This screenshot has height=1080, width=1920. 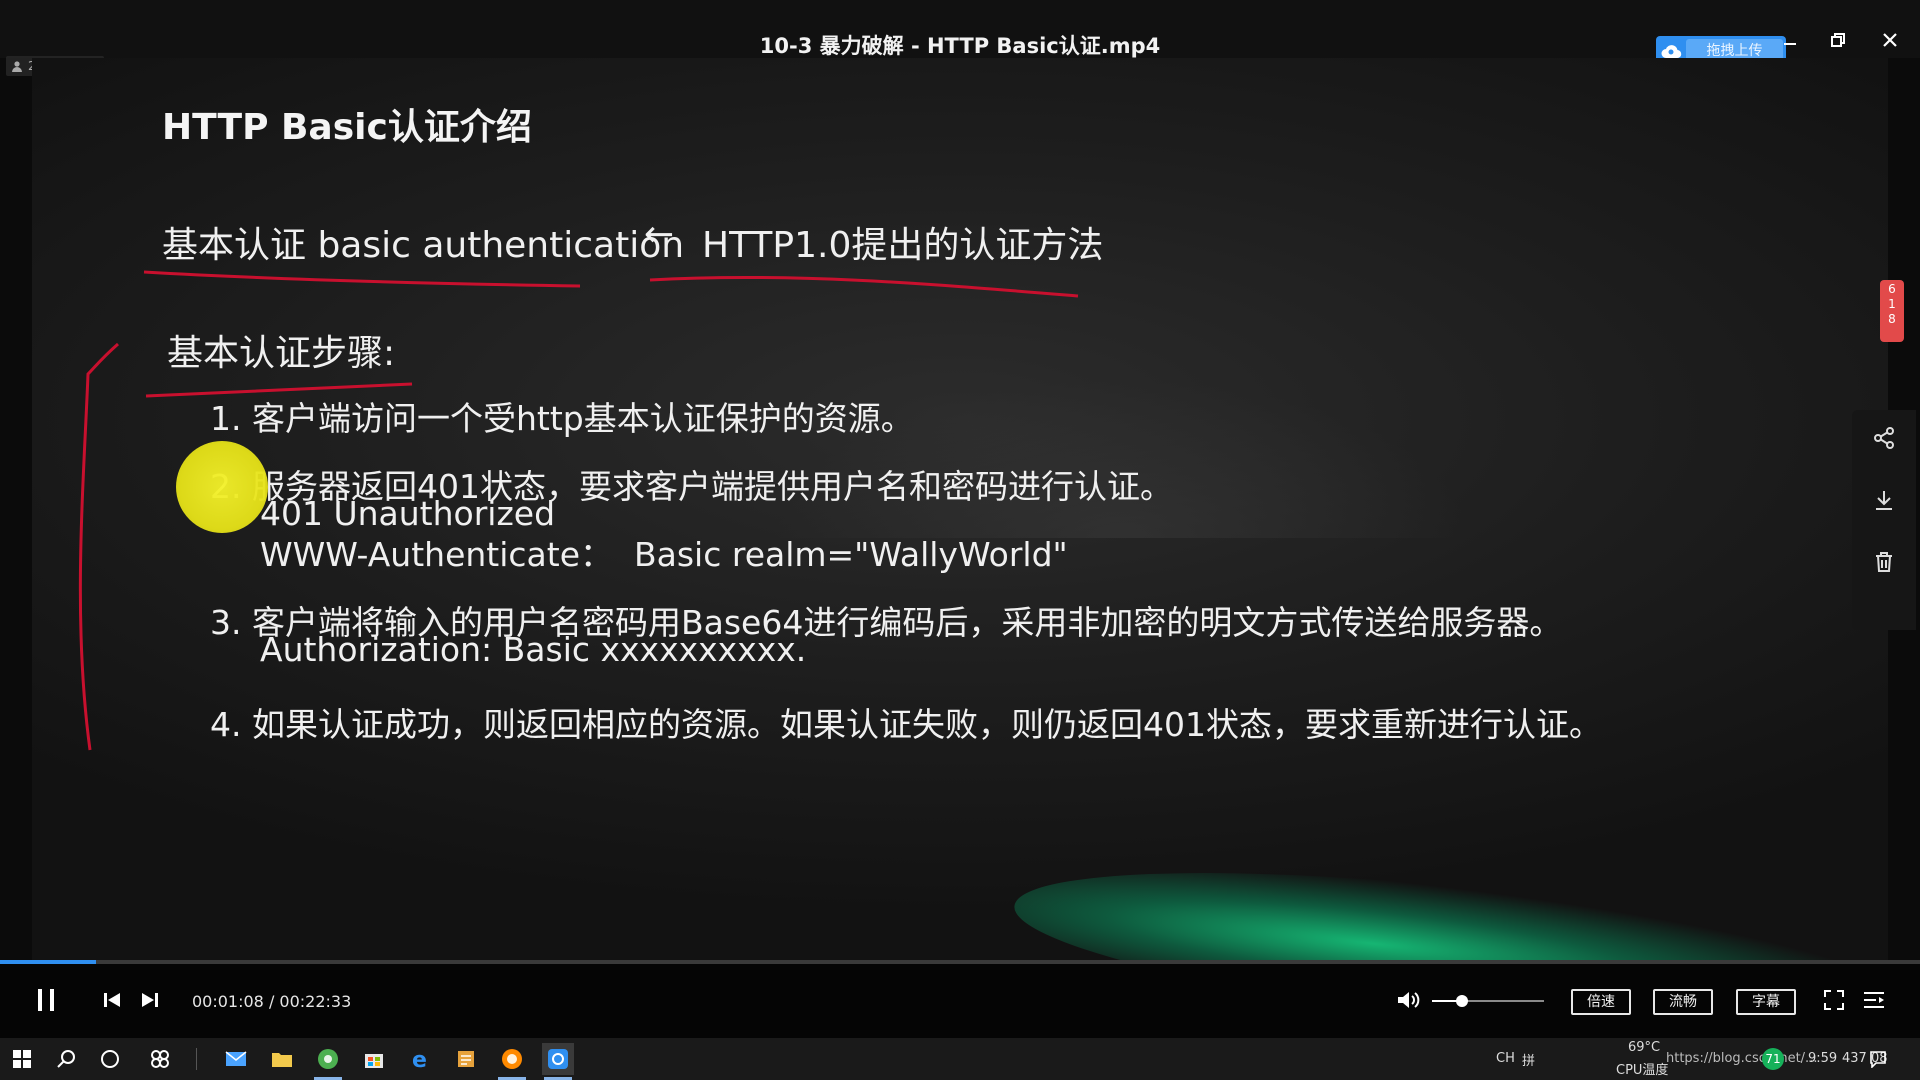 What do you see at coordinates (1884, 520) in the screenshot?
I see `side-toolbar` at bounding box center [1884, 520].